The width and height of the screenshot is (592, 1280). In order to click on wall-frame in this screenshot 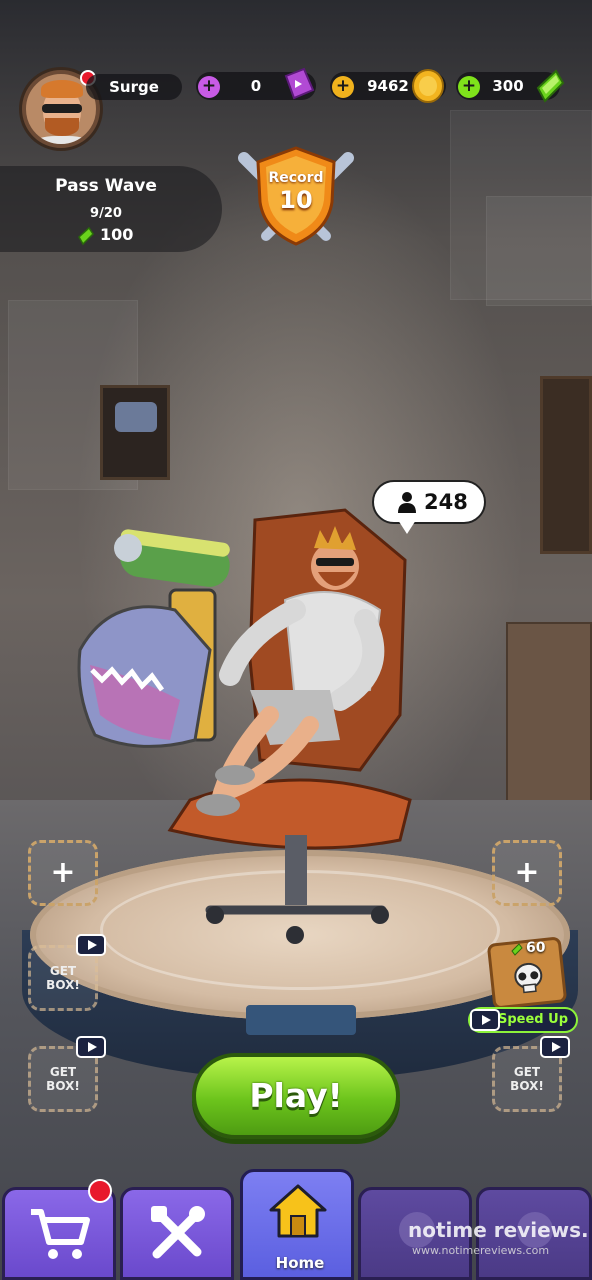, I will do `click(135, 432)`.